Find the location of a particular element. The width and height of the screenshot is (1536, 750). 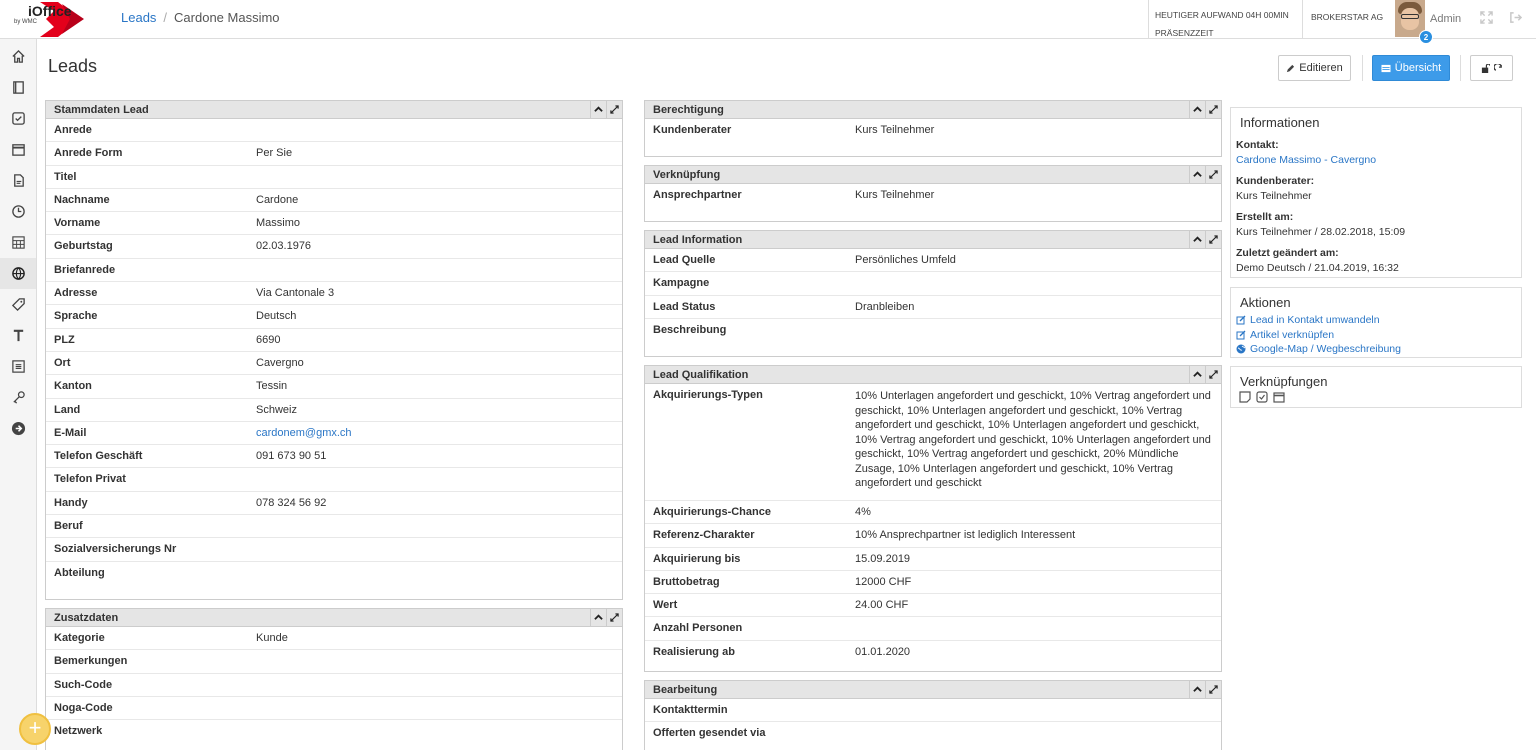

form-icon is located at coordinates (18, 366).